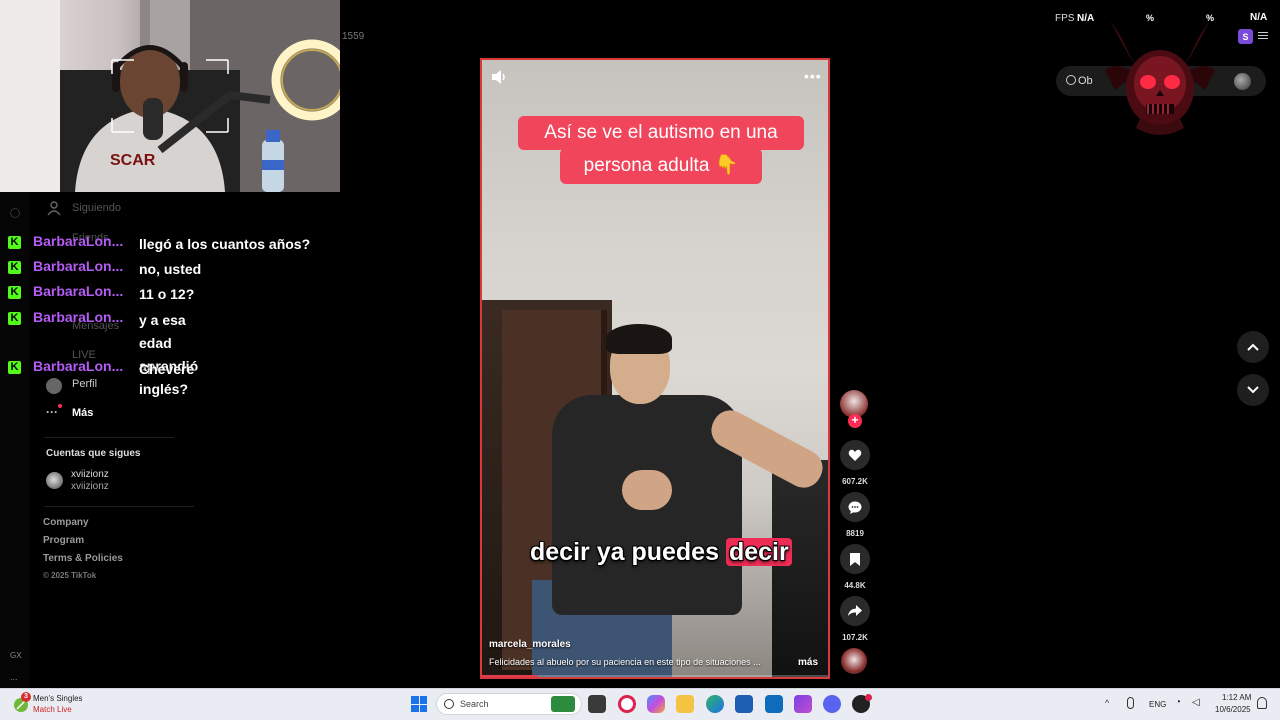 This screenshot has height=720, width=1280. What do you see at coordinates (855, 585) in the screenshot?
I see `save-count: 44.8K` at bounding box center [855, 585].